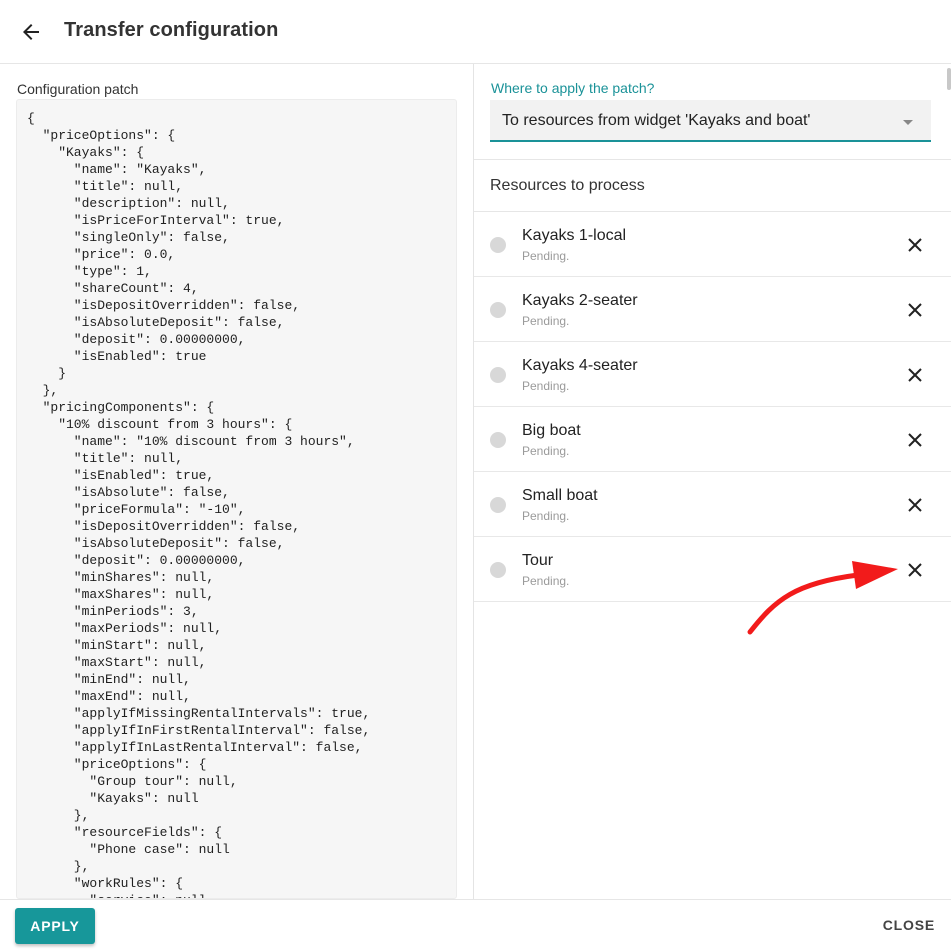  I want to click on resource-name: Tour, so click(538, 560).